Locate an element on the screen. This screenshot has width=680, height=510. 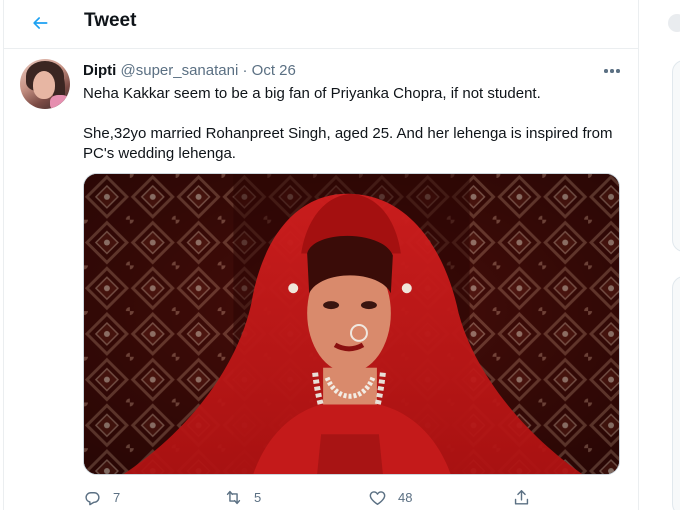
arrow-left-icon is located at coordinates (40, 23).